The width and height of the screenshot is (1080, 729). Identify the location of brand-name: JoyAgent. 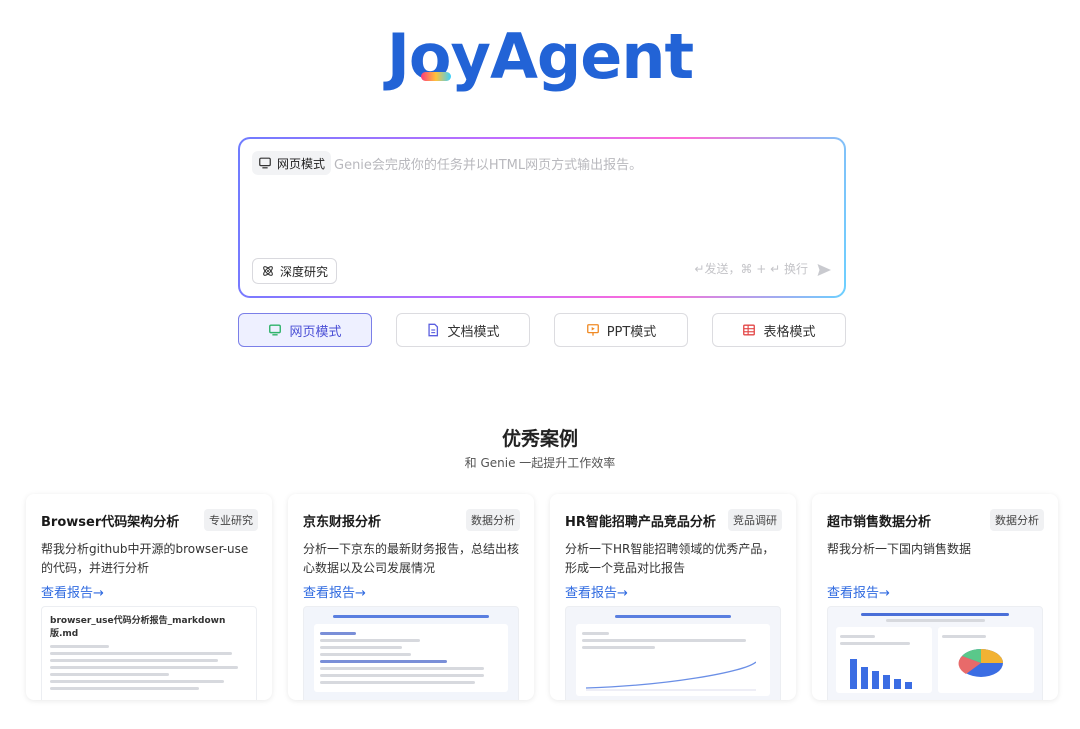
(540, 56).